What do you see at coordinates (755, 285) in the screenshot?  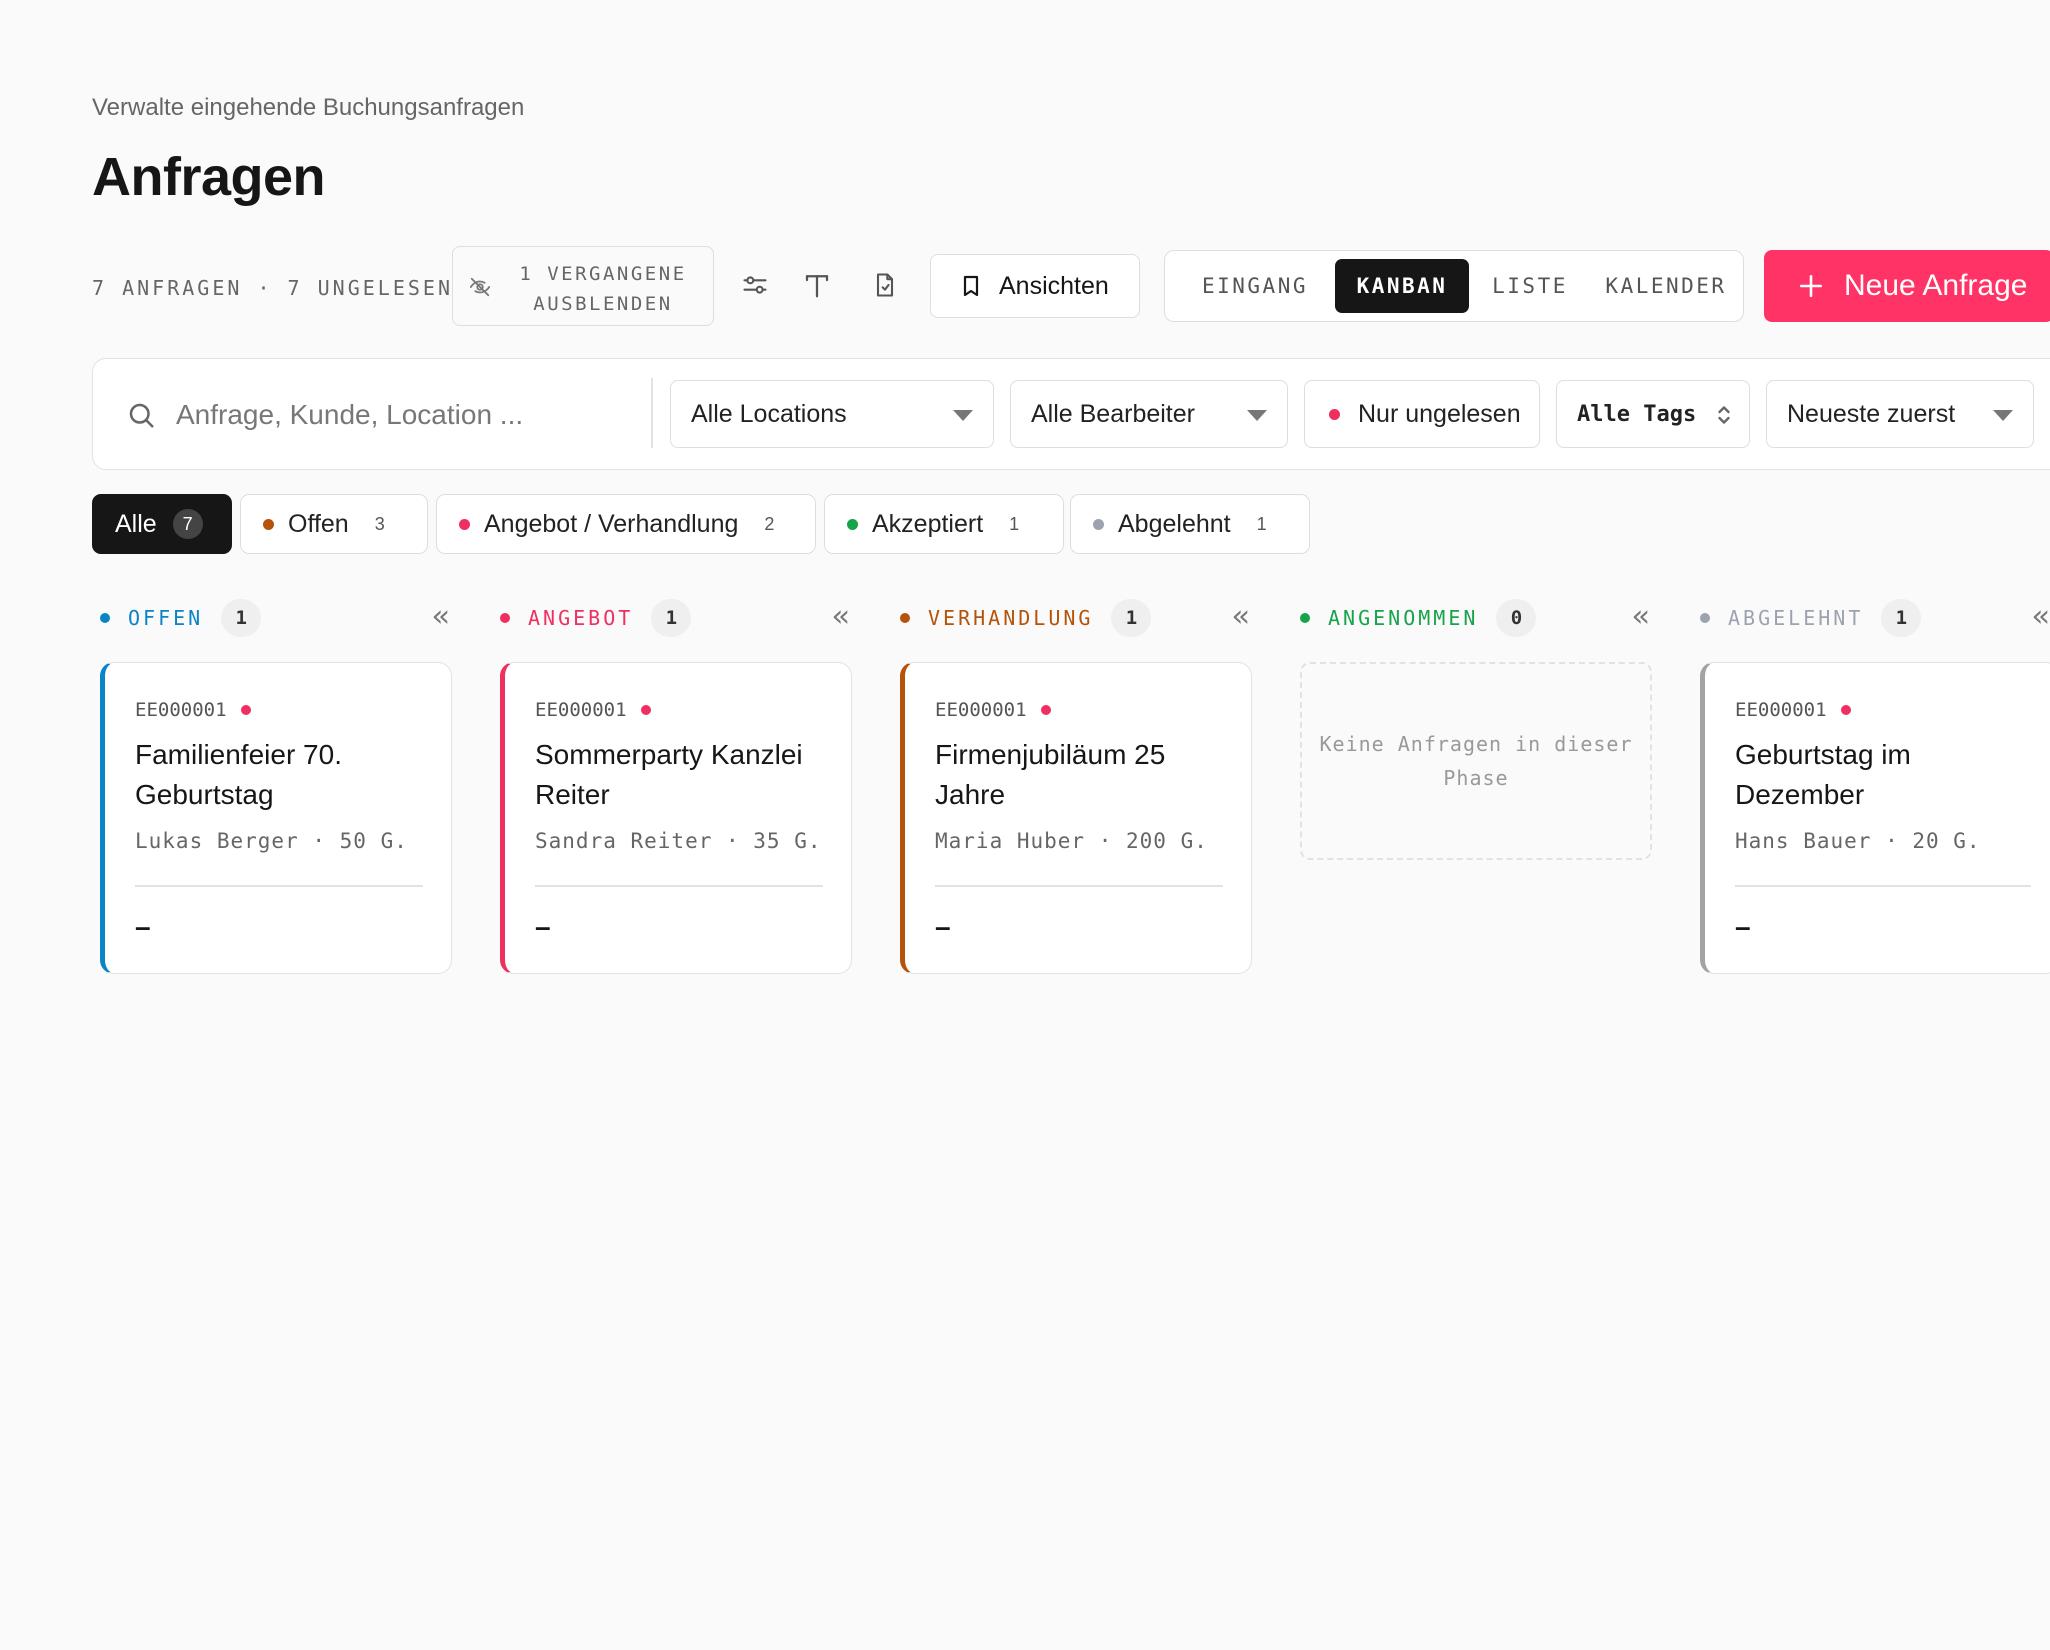 I see `sliders-icon` at bounding box center [755, 285].